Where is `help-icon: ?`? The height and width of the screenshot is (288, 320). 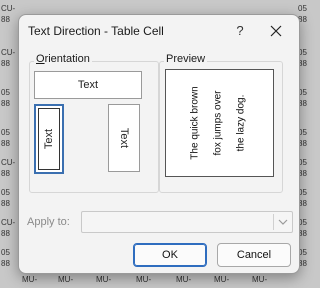
help-icon: ? is located at coordinates (240, 30).